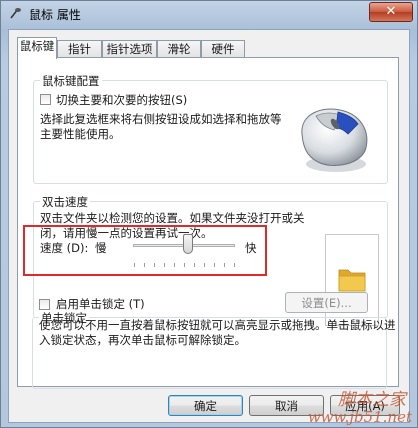 Image resolution: width=418 pixels, height=428 pixels. I want to click on folder-icon, so click(352, 280).